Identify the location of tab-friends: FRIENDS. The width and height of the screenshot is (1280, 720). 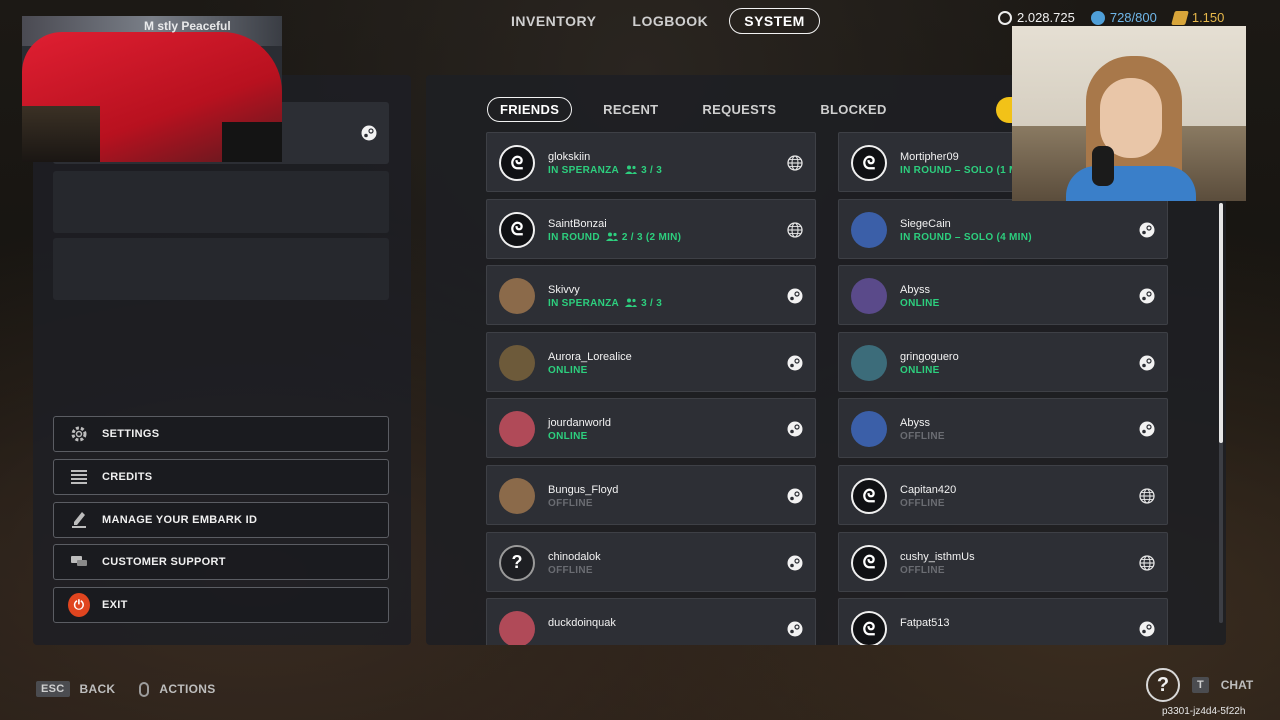
(530, 109).